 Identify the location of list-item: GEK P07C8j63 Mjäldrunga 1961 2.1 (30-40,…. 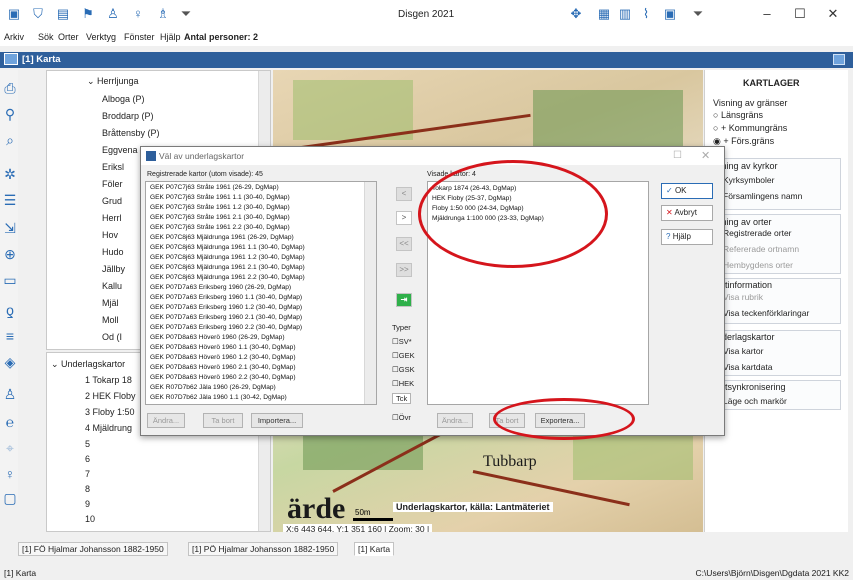
(227, 267).